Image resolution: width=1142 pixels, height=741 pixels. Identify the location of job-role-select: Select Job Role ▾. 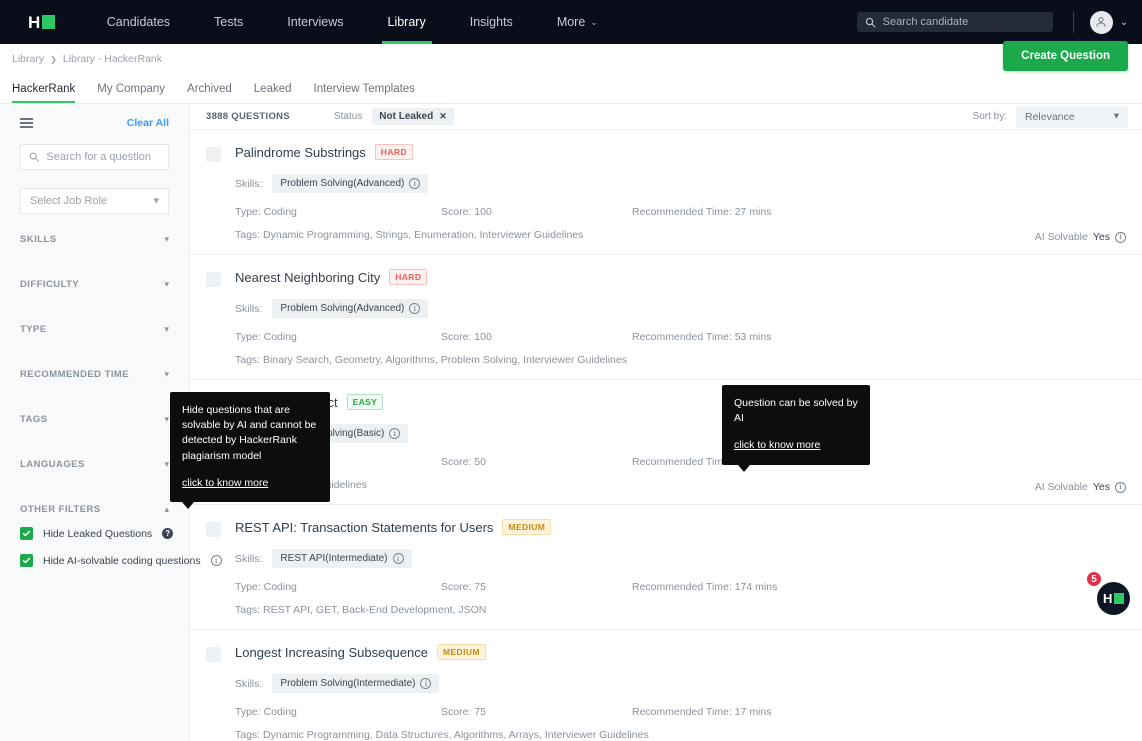
(94, 201).